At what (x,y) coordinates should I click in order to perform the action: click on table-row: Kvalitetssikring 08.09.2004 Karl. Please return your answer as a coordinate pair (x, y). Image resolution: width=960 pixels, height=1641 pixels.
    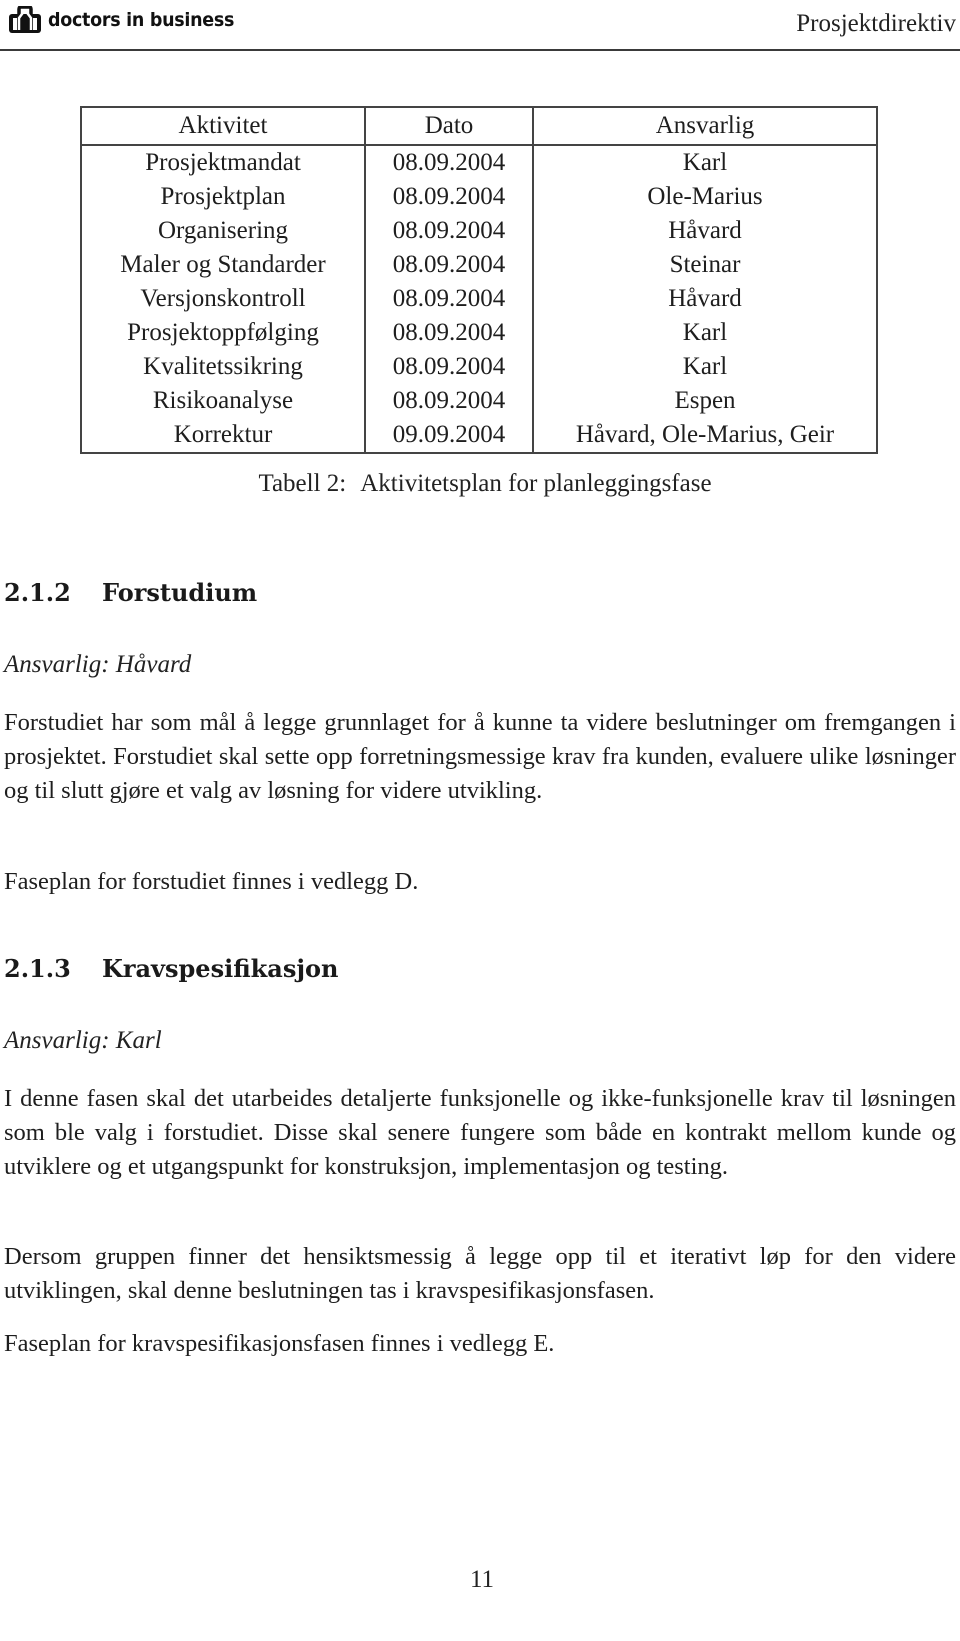
    Looking at the image, I should click on (479, 367).